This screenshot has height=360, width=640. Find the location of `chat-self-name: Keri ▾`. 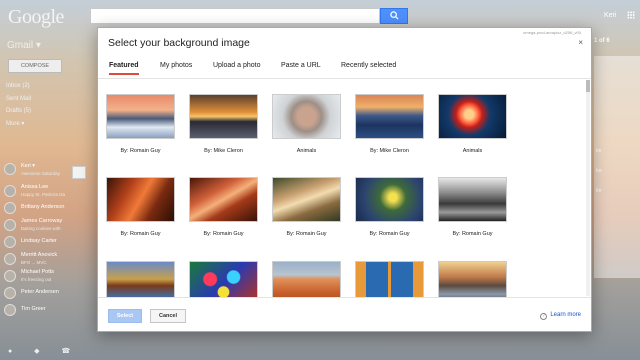

chat-self-name: Keri ▾ is located at coordinates (28, 166).